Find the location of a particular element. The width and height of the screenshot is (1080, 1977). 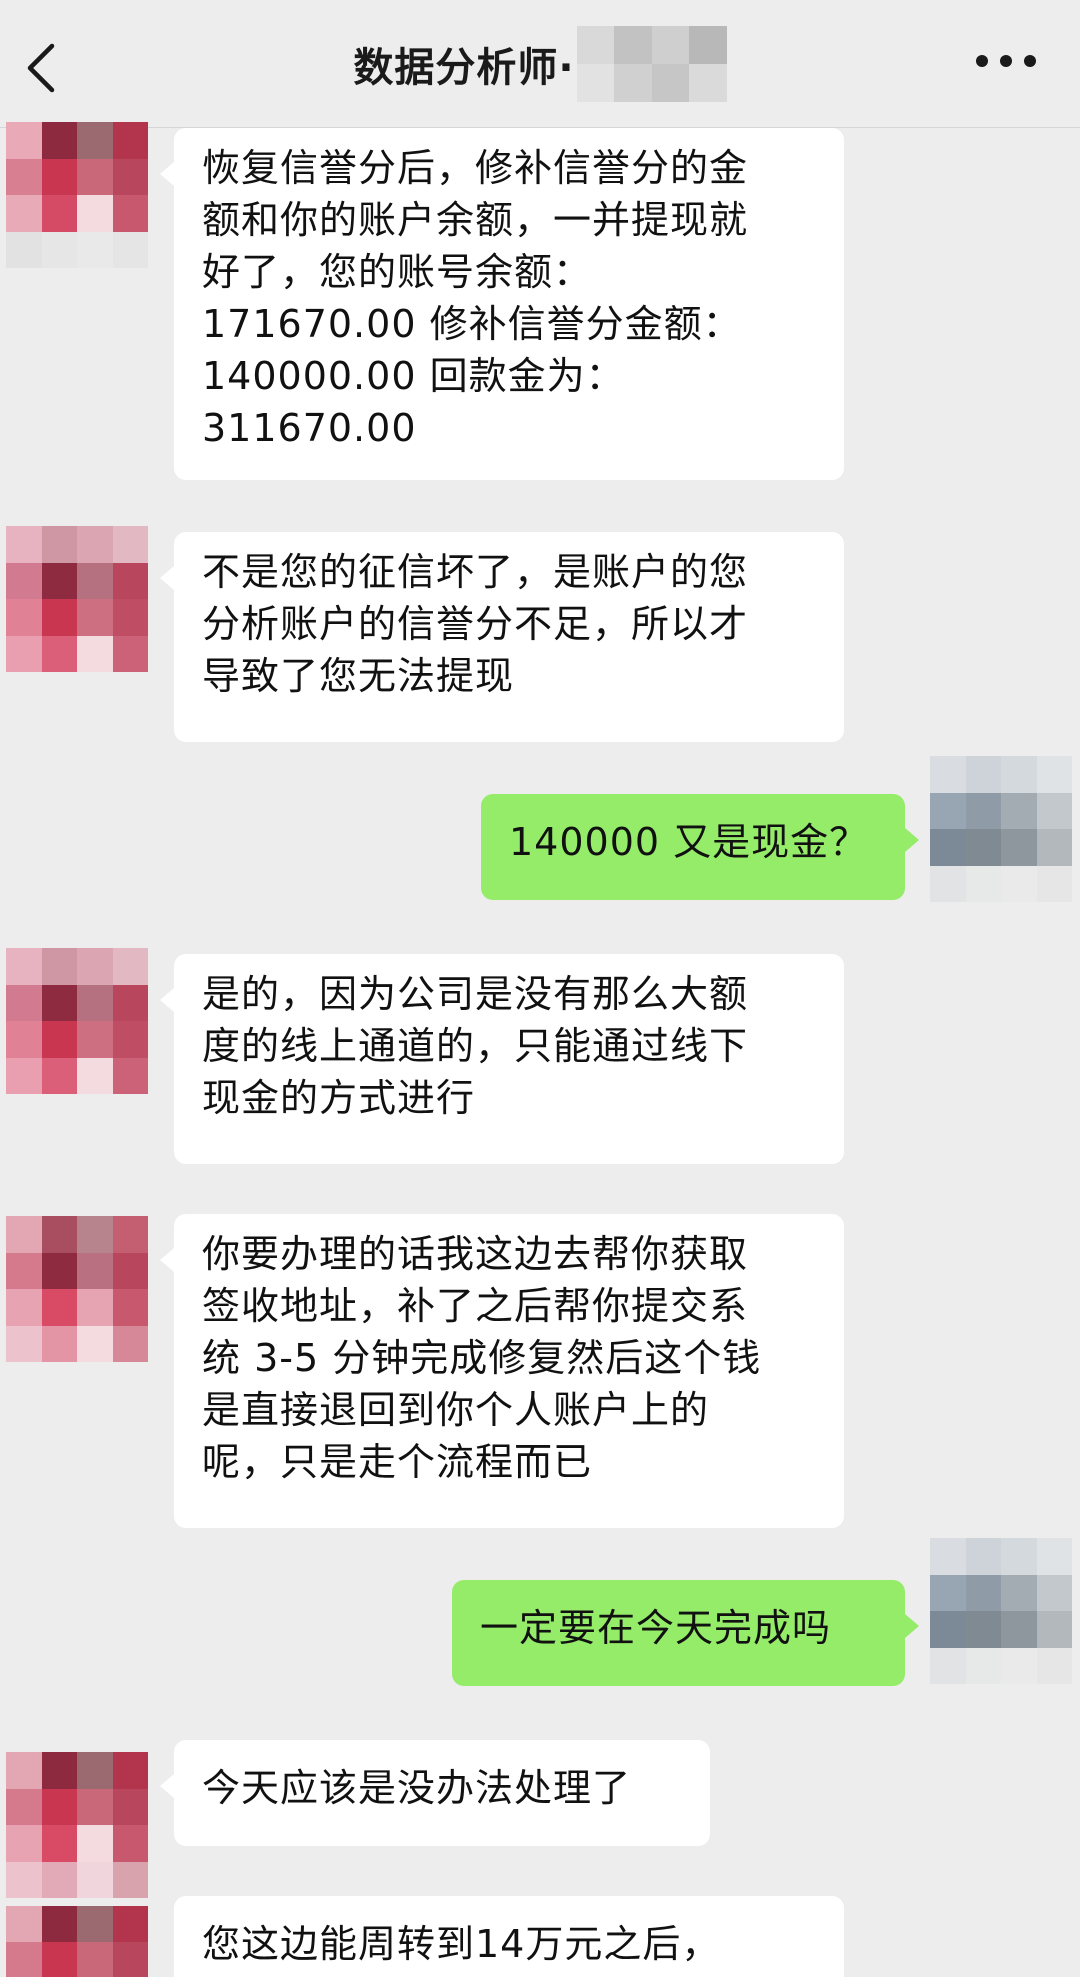

message-bubble-incoming: 今天应该是没办法处理了 is located at coordinates (435, 1793).